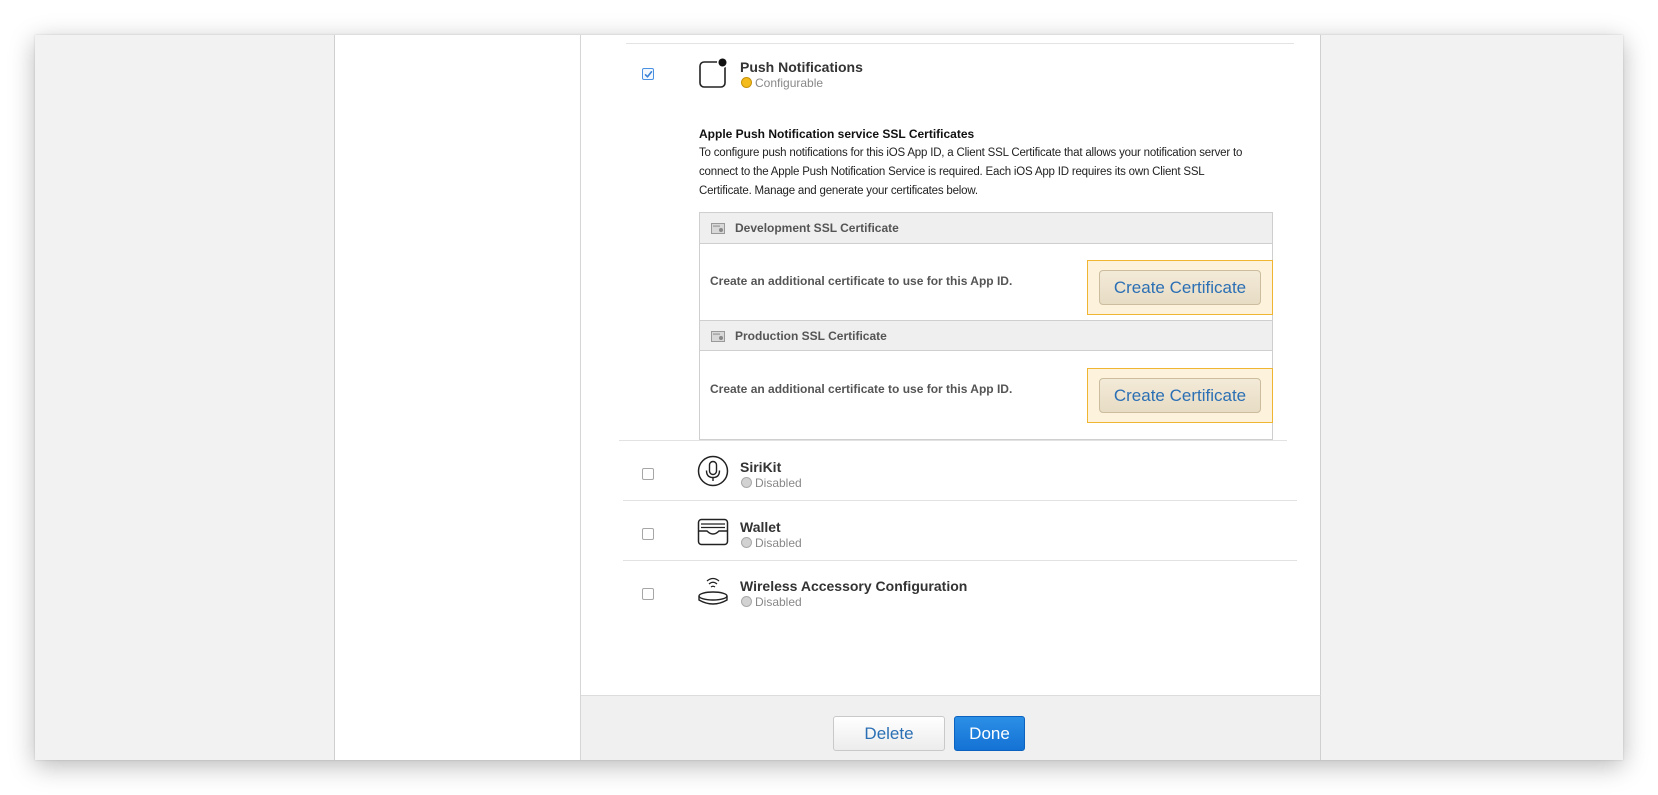 Image resolution: width=1658 pixels, height=795 pixels. I want to click on wireless-accessory-checkbox, so click(648, 594).